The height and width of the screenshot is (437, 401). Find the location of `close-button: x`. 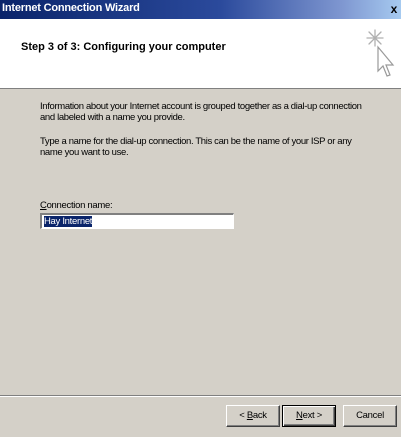

close-button: x is located at coordinates (394, 9).